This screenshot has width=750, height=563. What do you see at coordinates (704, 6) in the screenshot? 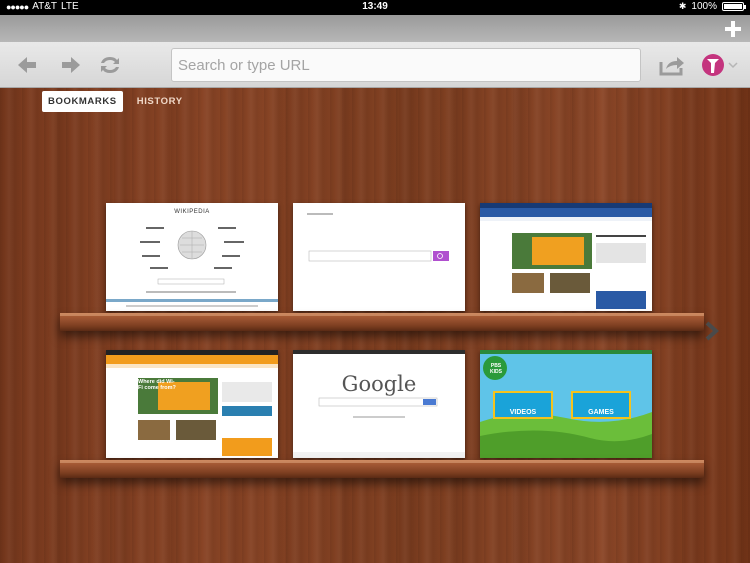
I see `battery-percent: 100%` at bounding box center [704, 6].